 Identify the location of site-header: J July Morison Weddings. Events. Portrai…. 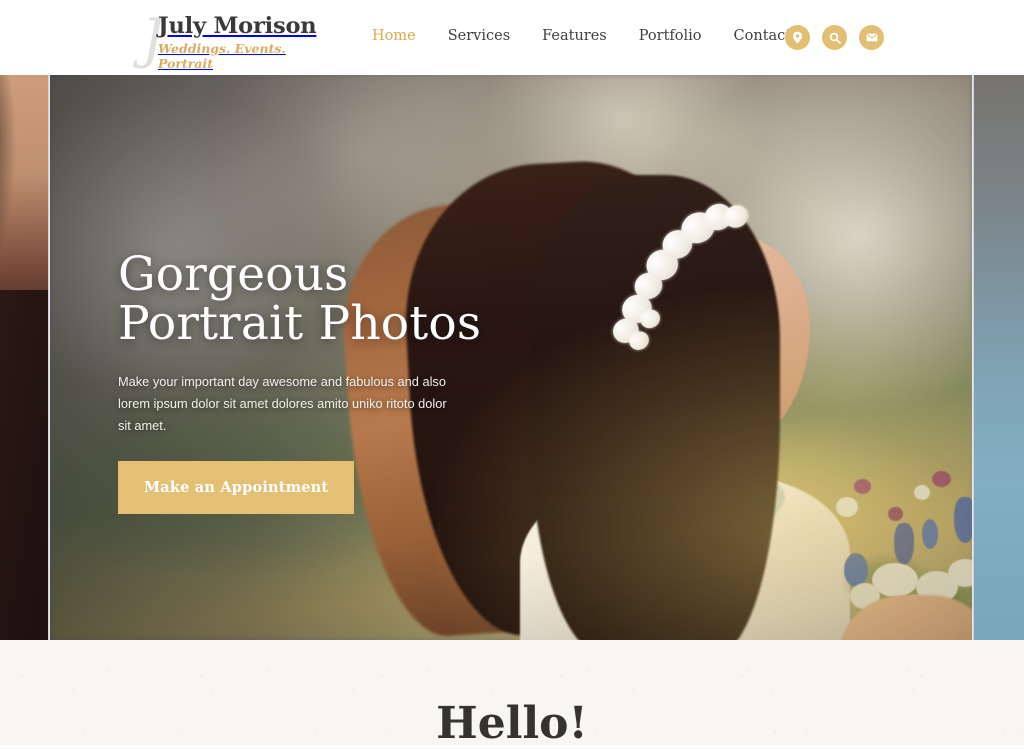
(512, 37).